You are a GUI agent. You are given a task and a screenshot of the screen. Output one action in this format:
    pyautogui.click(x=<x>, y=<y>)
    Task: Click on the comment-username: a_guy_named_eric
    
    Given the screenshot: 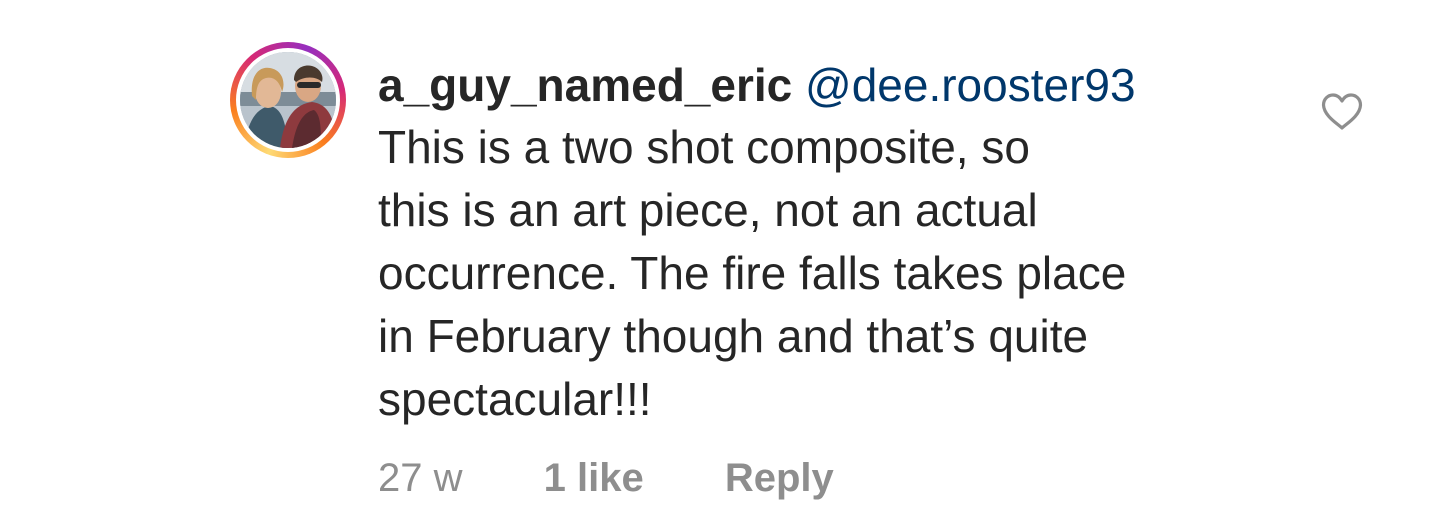 What is the action you would take?
    pyautogui.click(x=585, y=85)
    